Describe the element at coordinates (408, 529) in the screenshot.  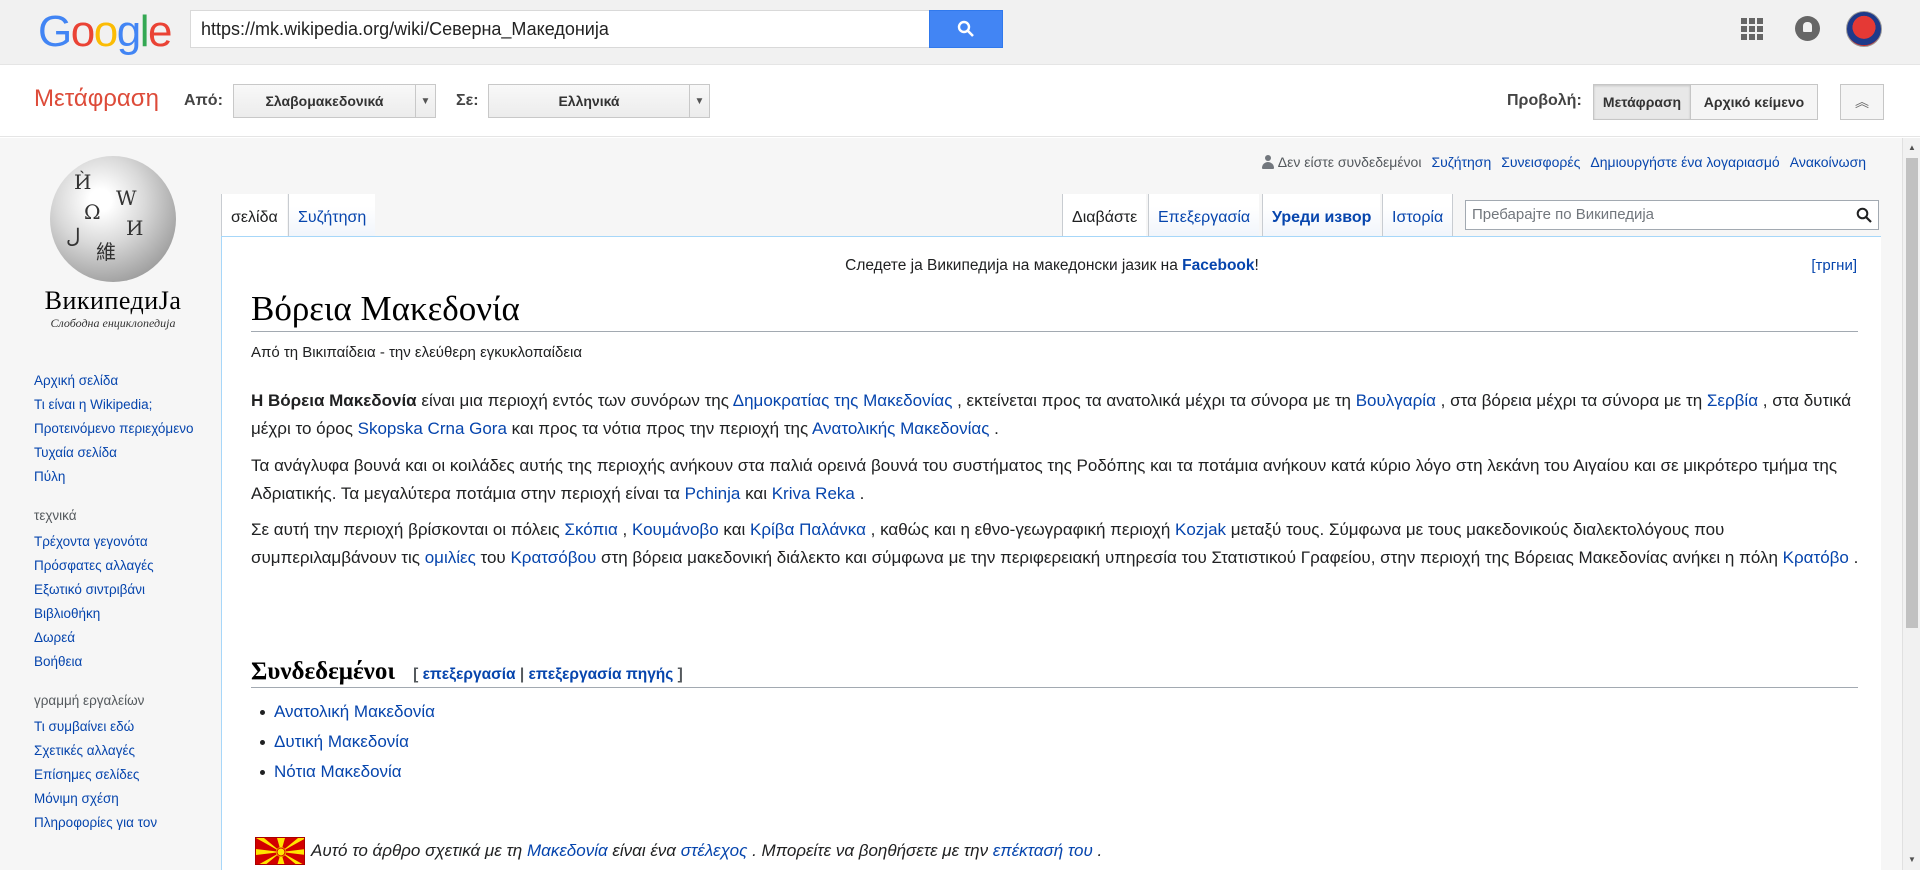
I see `text: Σε αυτή την περιοχή βρίσκονται οι πόλεις` at that location.